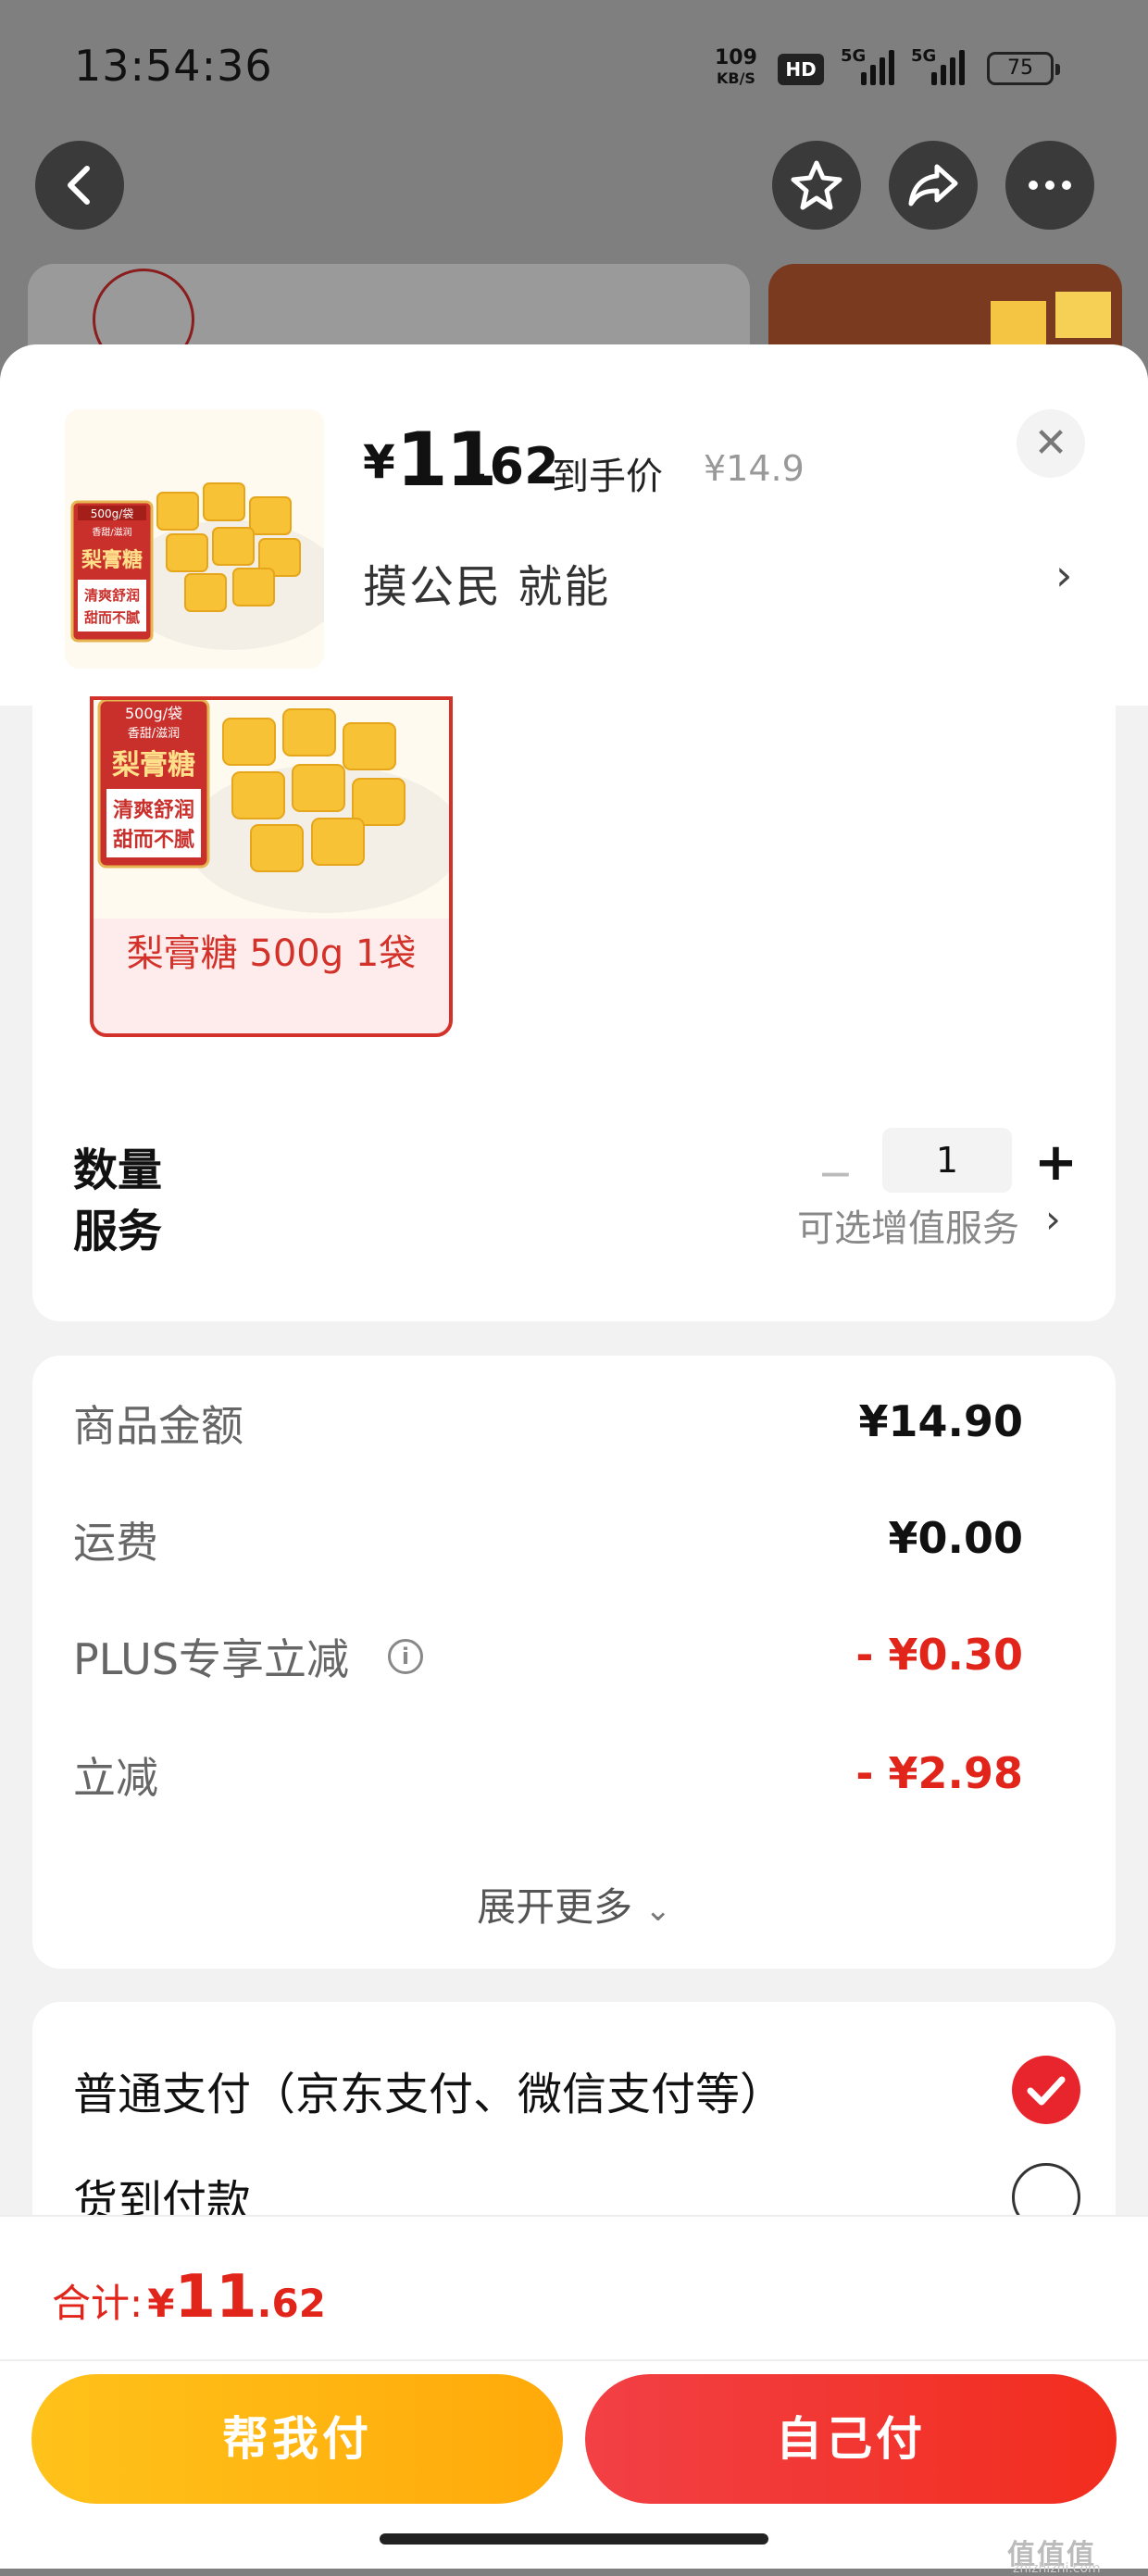  What do you see at coordinates (486, 582) in the screenshot?
I see `promo-text: 摸公民 就能` at bounding box center [486, 582].